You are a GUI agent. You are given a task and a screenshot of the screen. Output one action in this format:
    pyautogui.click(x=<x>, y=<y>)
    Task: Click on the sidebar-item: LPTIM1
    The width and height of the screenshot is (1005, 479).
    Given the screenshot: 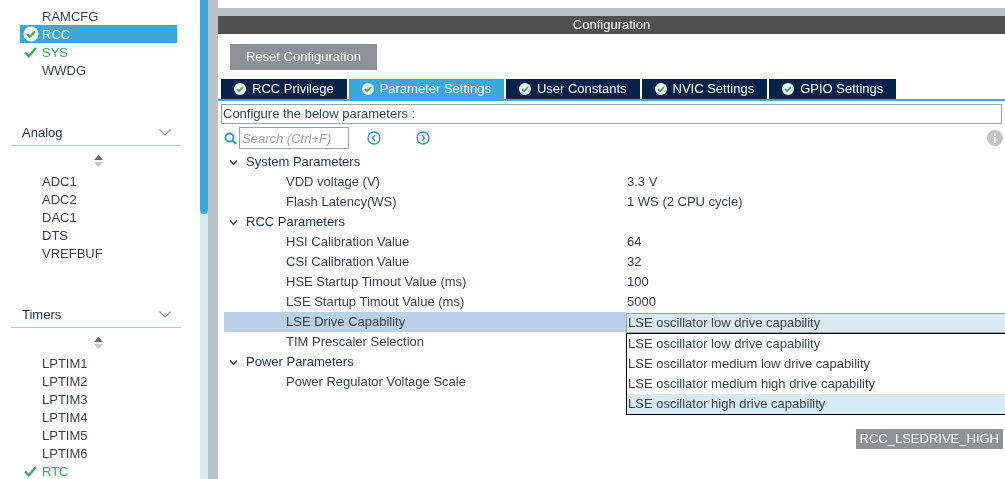 What is the action you would take?
    pyautogui.click(x=98, y=363)
    